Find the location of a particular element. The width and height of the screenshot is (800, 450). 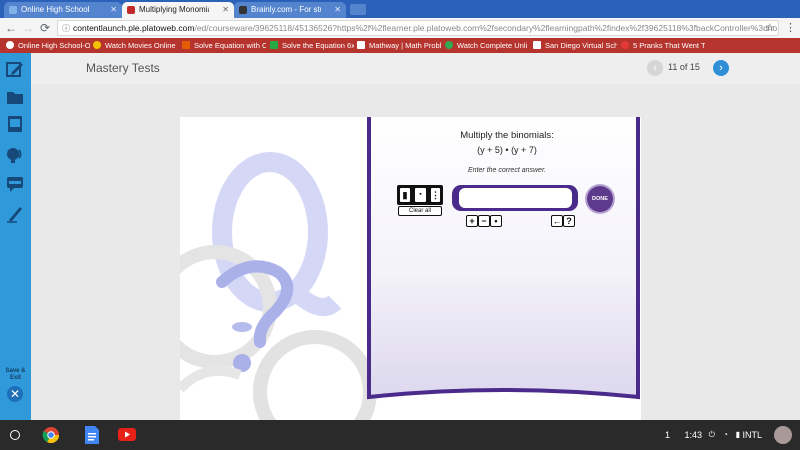

app-sidebar is located at coordinates (15, 236).